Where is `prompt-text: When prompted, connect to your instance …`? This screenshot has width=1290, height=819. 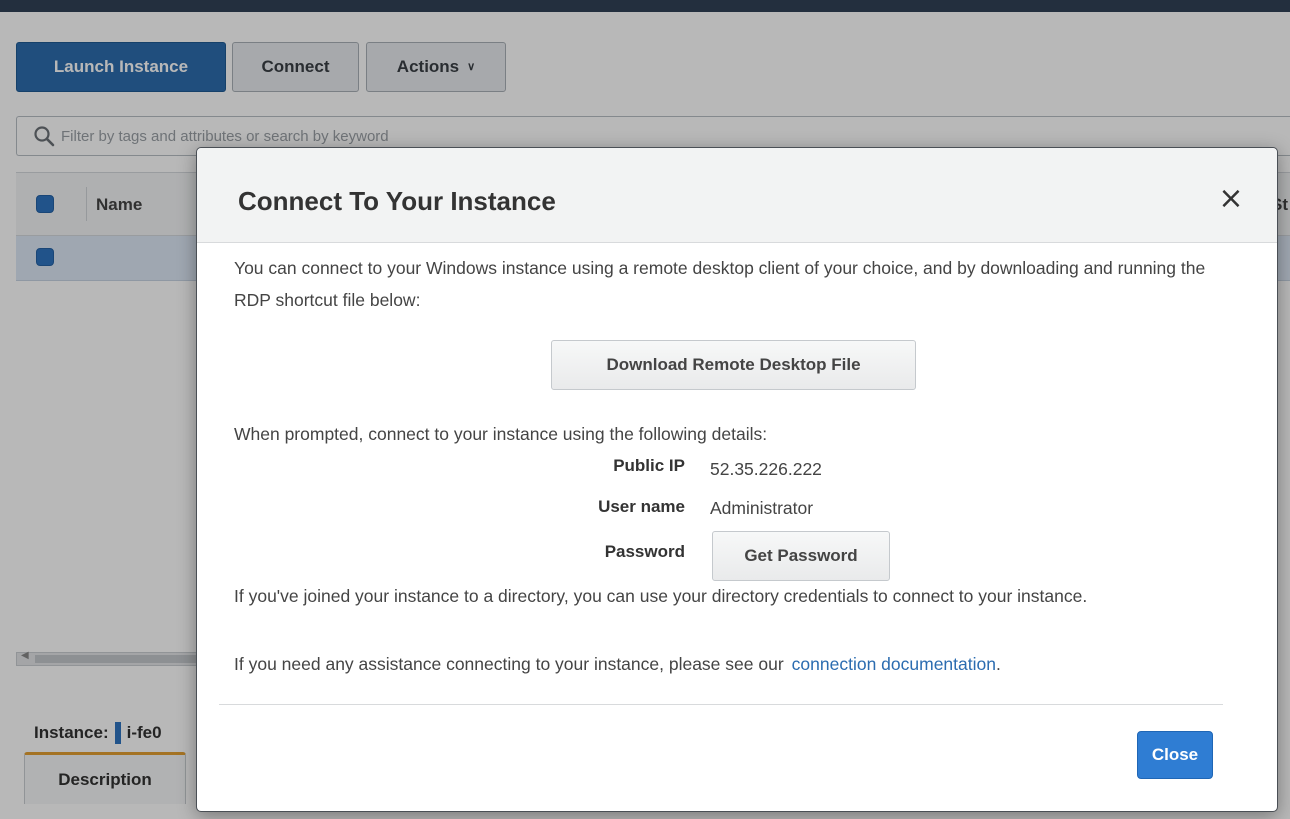 prompt-text: When prompted, connect to your instance … is located at coordinates (501, 434).